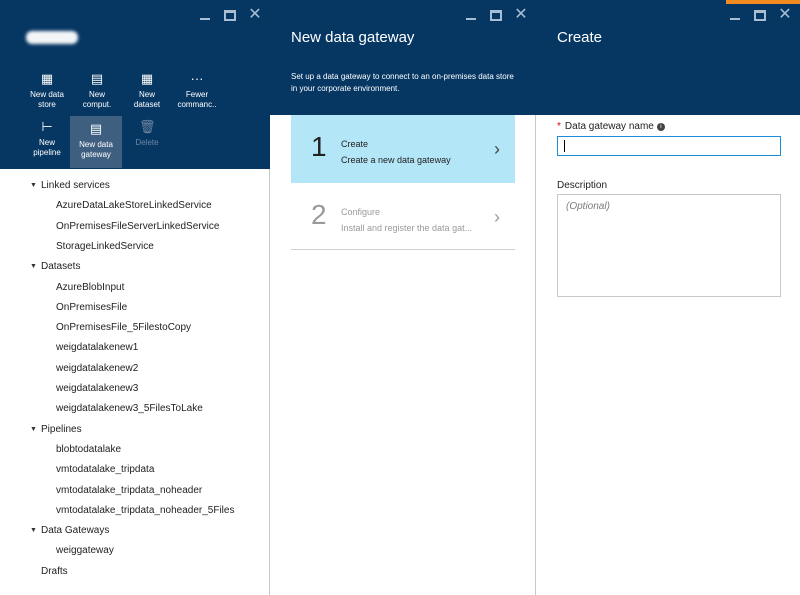  Describe the element at coordinates (47, 140) in the screenshot. I see `command-new-pipeline: ⊢ New pipeline` at that location.